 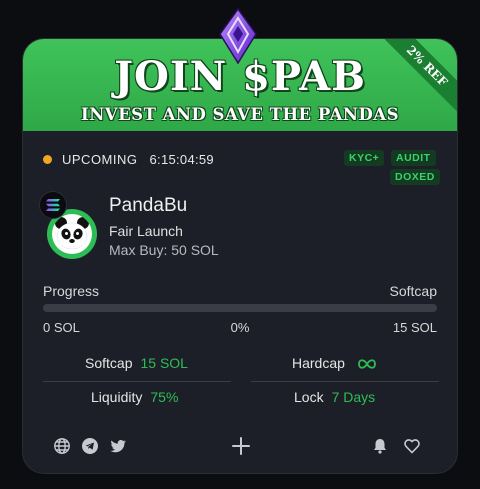 I want to click on lock-label: Lock, so click(x=309, y=397).